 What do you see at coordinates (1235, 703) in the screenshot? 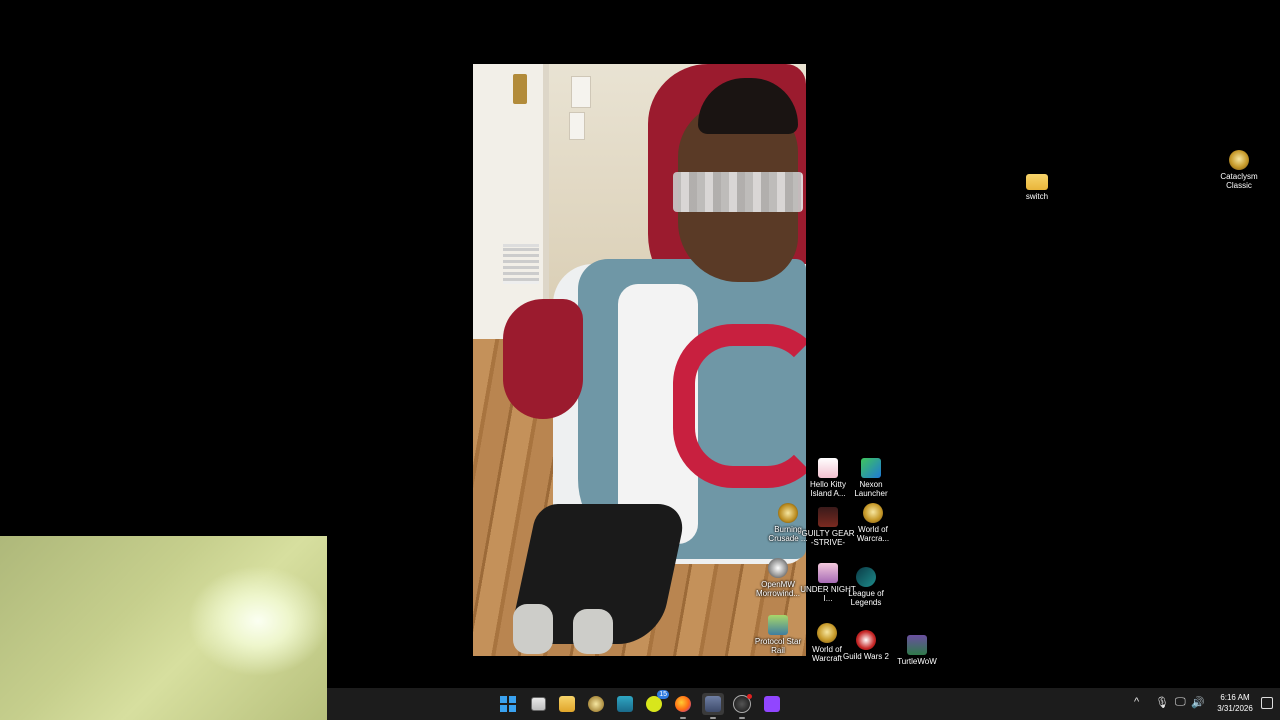
I see `clock: 6:16 AM 3/31/2026` at bounding box center [1235, 703].